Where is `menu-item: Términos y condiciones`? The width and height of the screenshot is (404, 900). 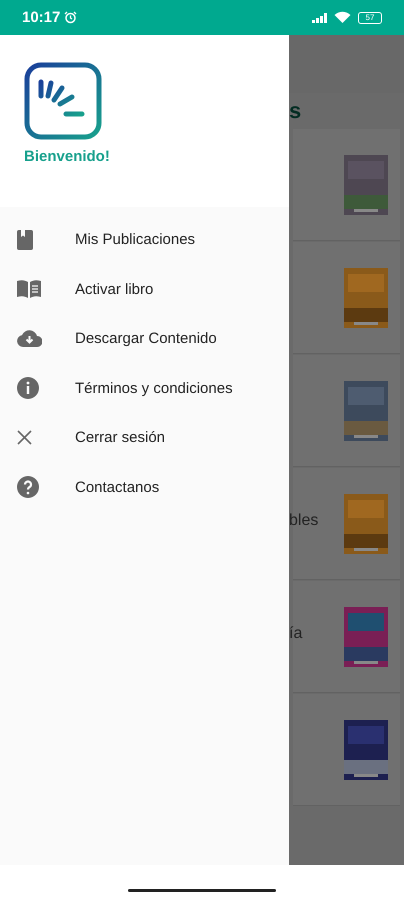
menu-item: Términos y condiciones is located at coordinates (144, 388).